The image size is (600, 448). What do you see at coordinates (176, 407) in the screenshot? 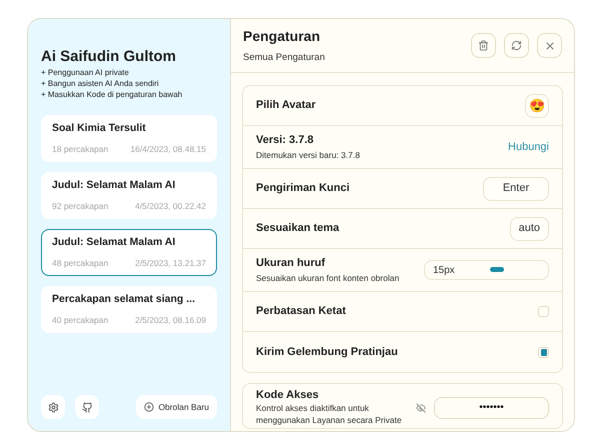
I see `new-chat-button: Obrolan Baru` at bounding box center [176, 407].